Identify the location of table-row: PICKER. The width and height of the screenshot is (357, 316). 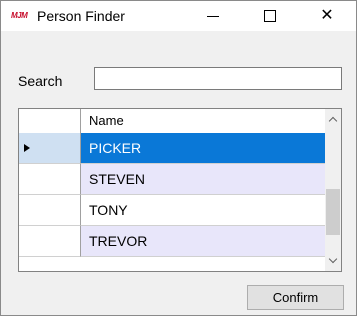
(172, 148).